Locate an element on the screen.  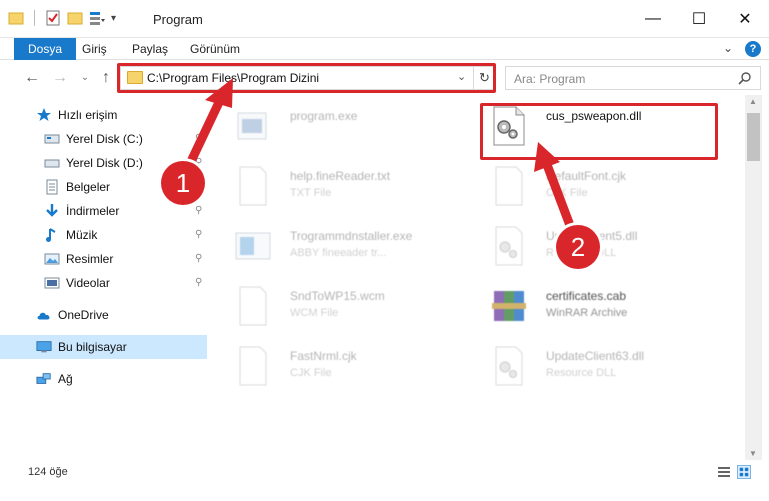
file-name: help.fineReader.txt is located at coordinates (340, 176).